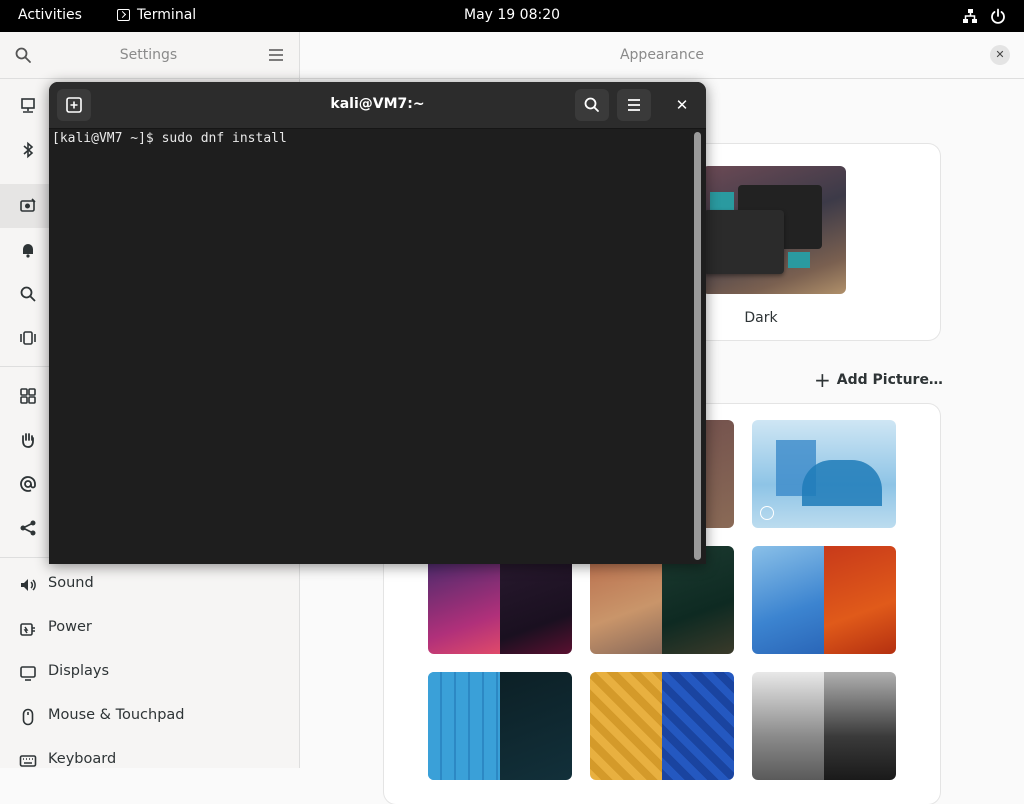 The height and width of the screenshot is (804, 1024). What do you see at coordinates (28, 673) in the screenshot?
I see `displays-icon` at bounding box center [28, 673].